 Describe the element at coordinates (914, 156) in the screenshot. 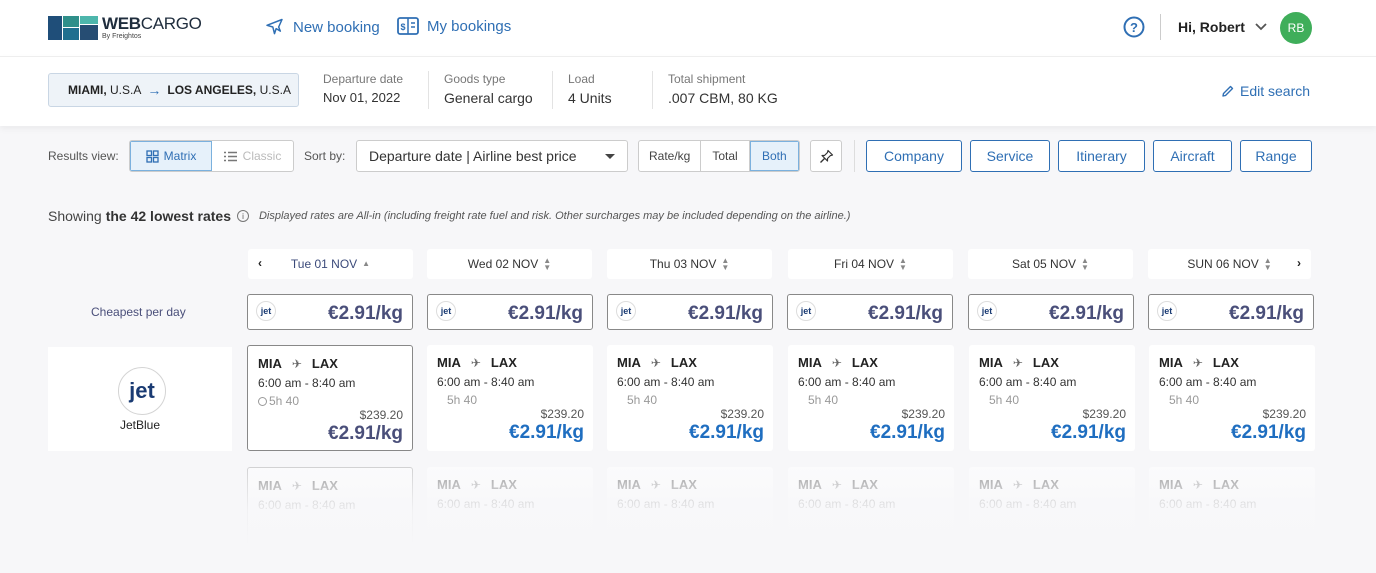

I see `company-filter-button: Company` at that location.